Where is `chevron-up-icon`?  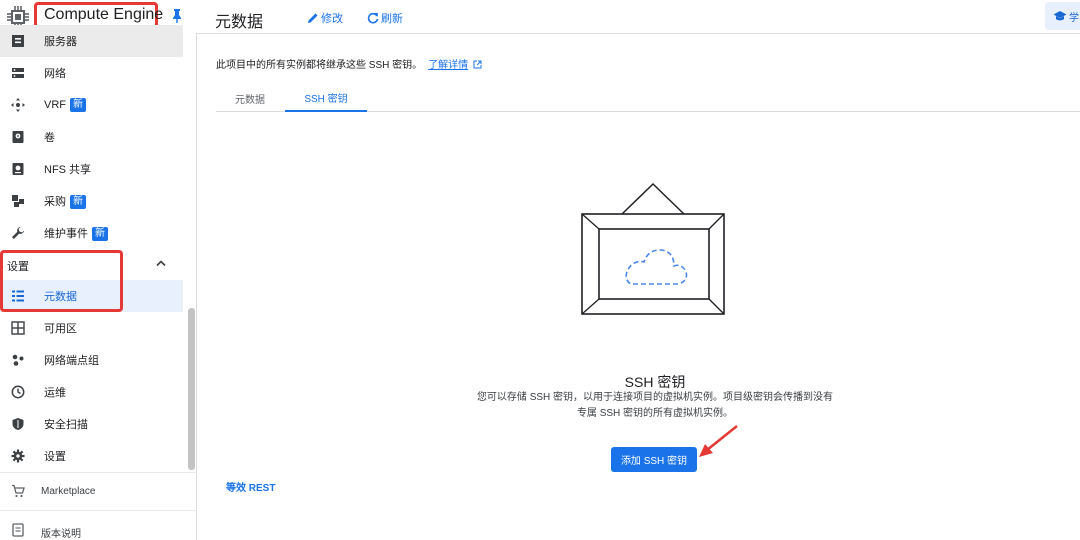 chevron-up-icon is located at coordinates (161, 263).